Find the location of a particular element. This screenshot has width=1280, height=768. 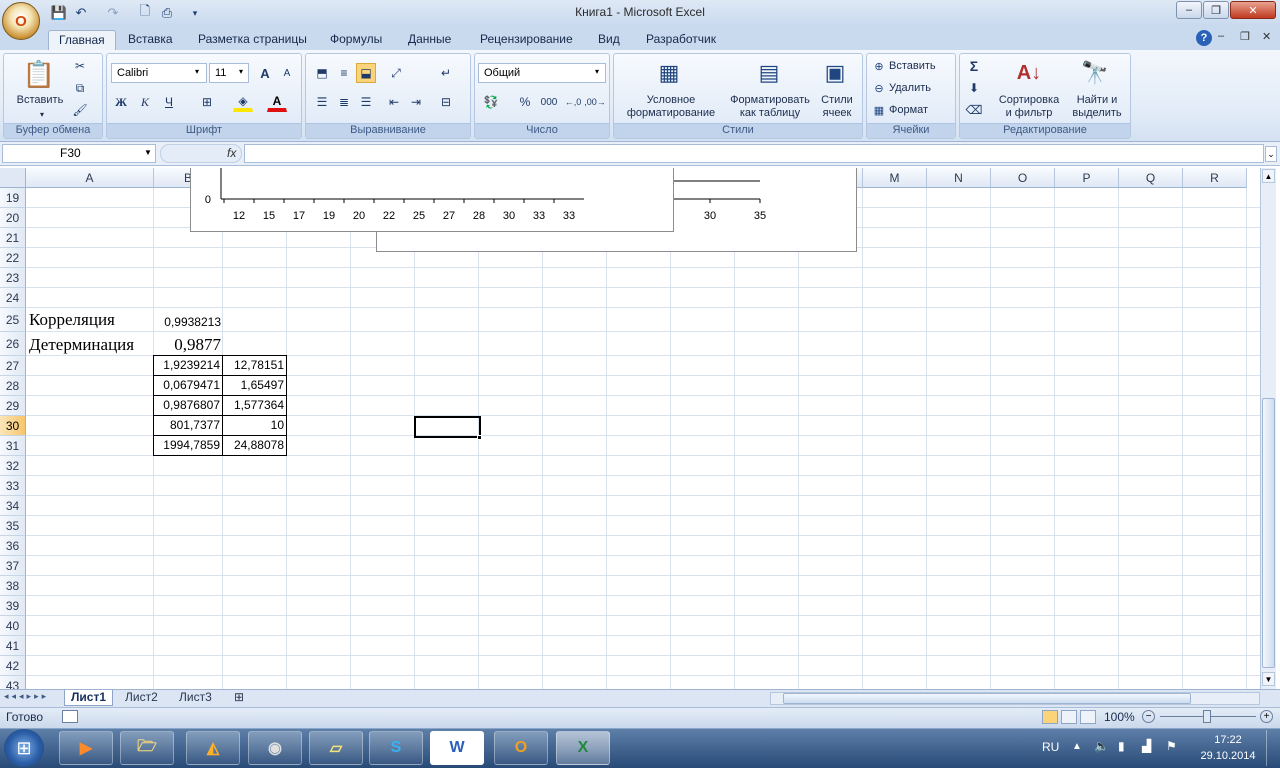

row-header-31: 31 is located at coordinates (13, 446).